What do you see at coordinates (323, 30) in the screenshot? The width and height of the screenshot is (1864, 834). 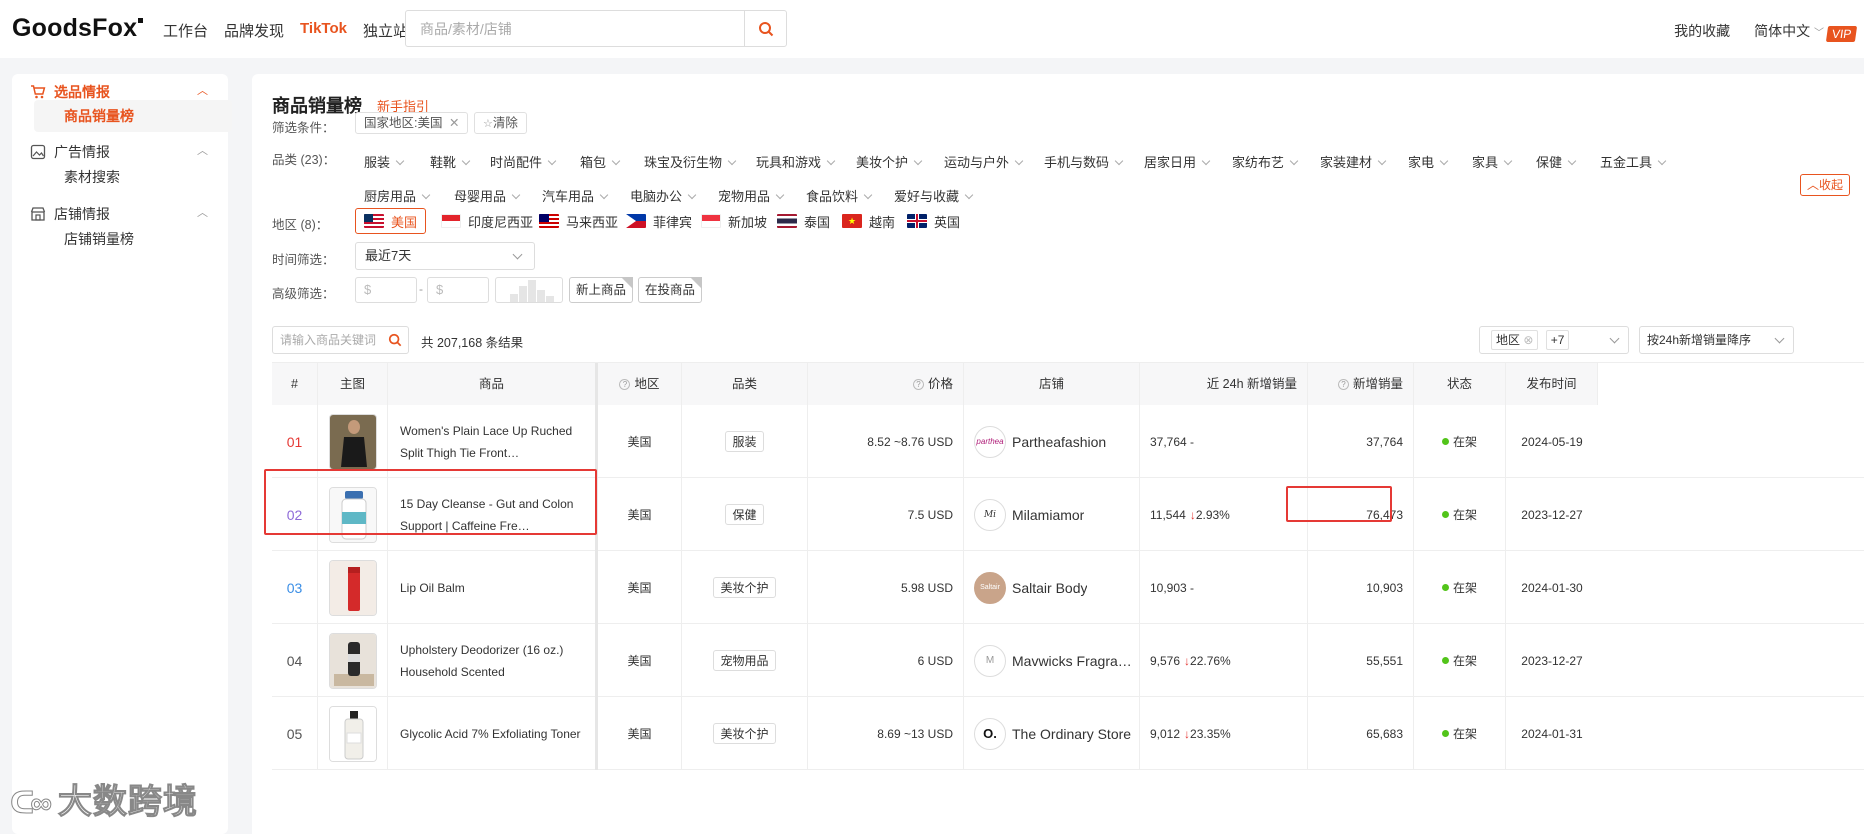 I see `nav-tiktok: TikTok` at bounding box center [323, 30].